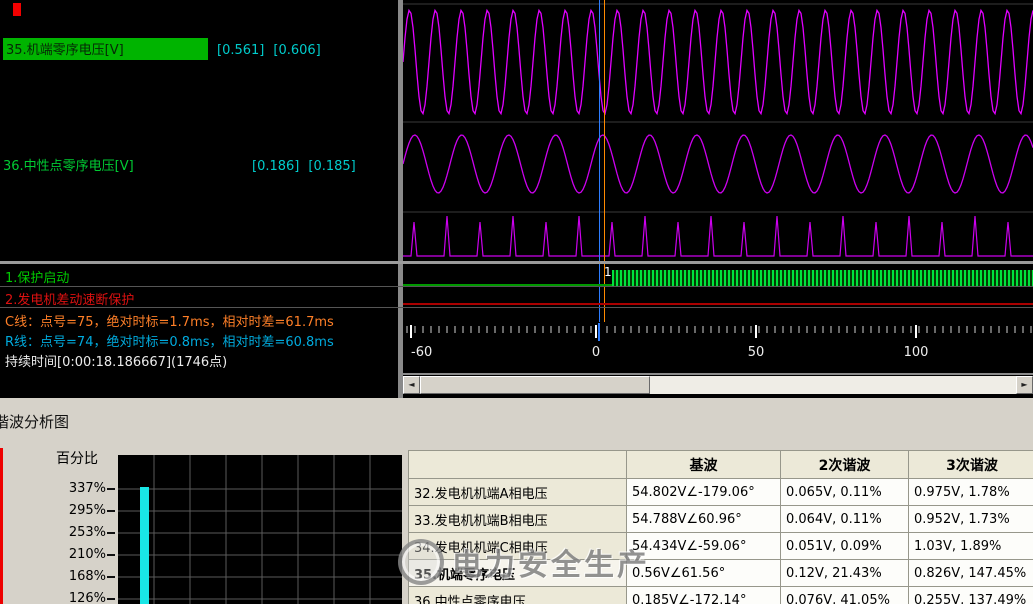 This screenshot has height=604, width=1033. What do you see at coordinates (276, 166) in the screenshot?
I see `channel-36-value-1: [0.186]` at bounding box center [276, 166].